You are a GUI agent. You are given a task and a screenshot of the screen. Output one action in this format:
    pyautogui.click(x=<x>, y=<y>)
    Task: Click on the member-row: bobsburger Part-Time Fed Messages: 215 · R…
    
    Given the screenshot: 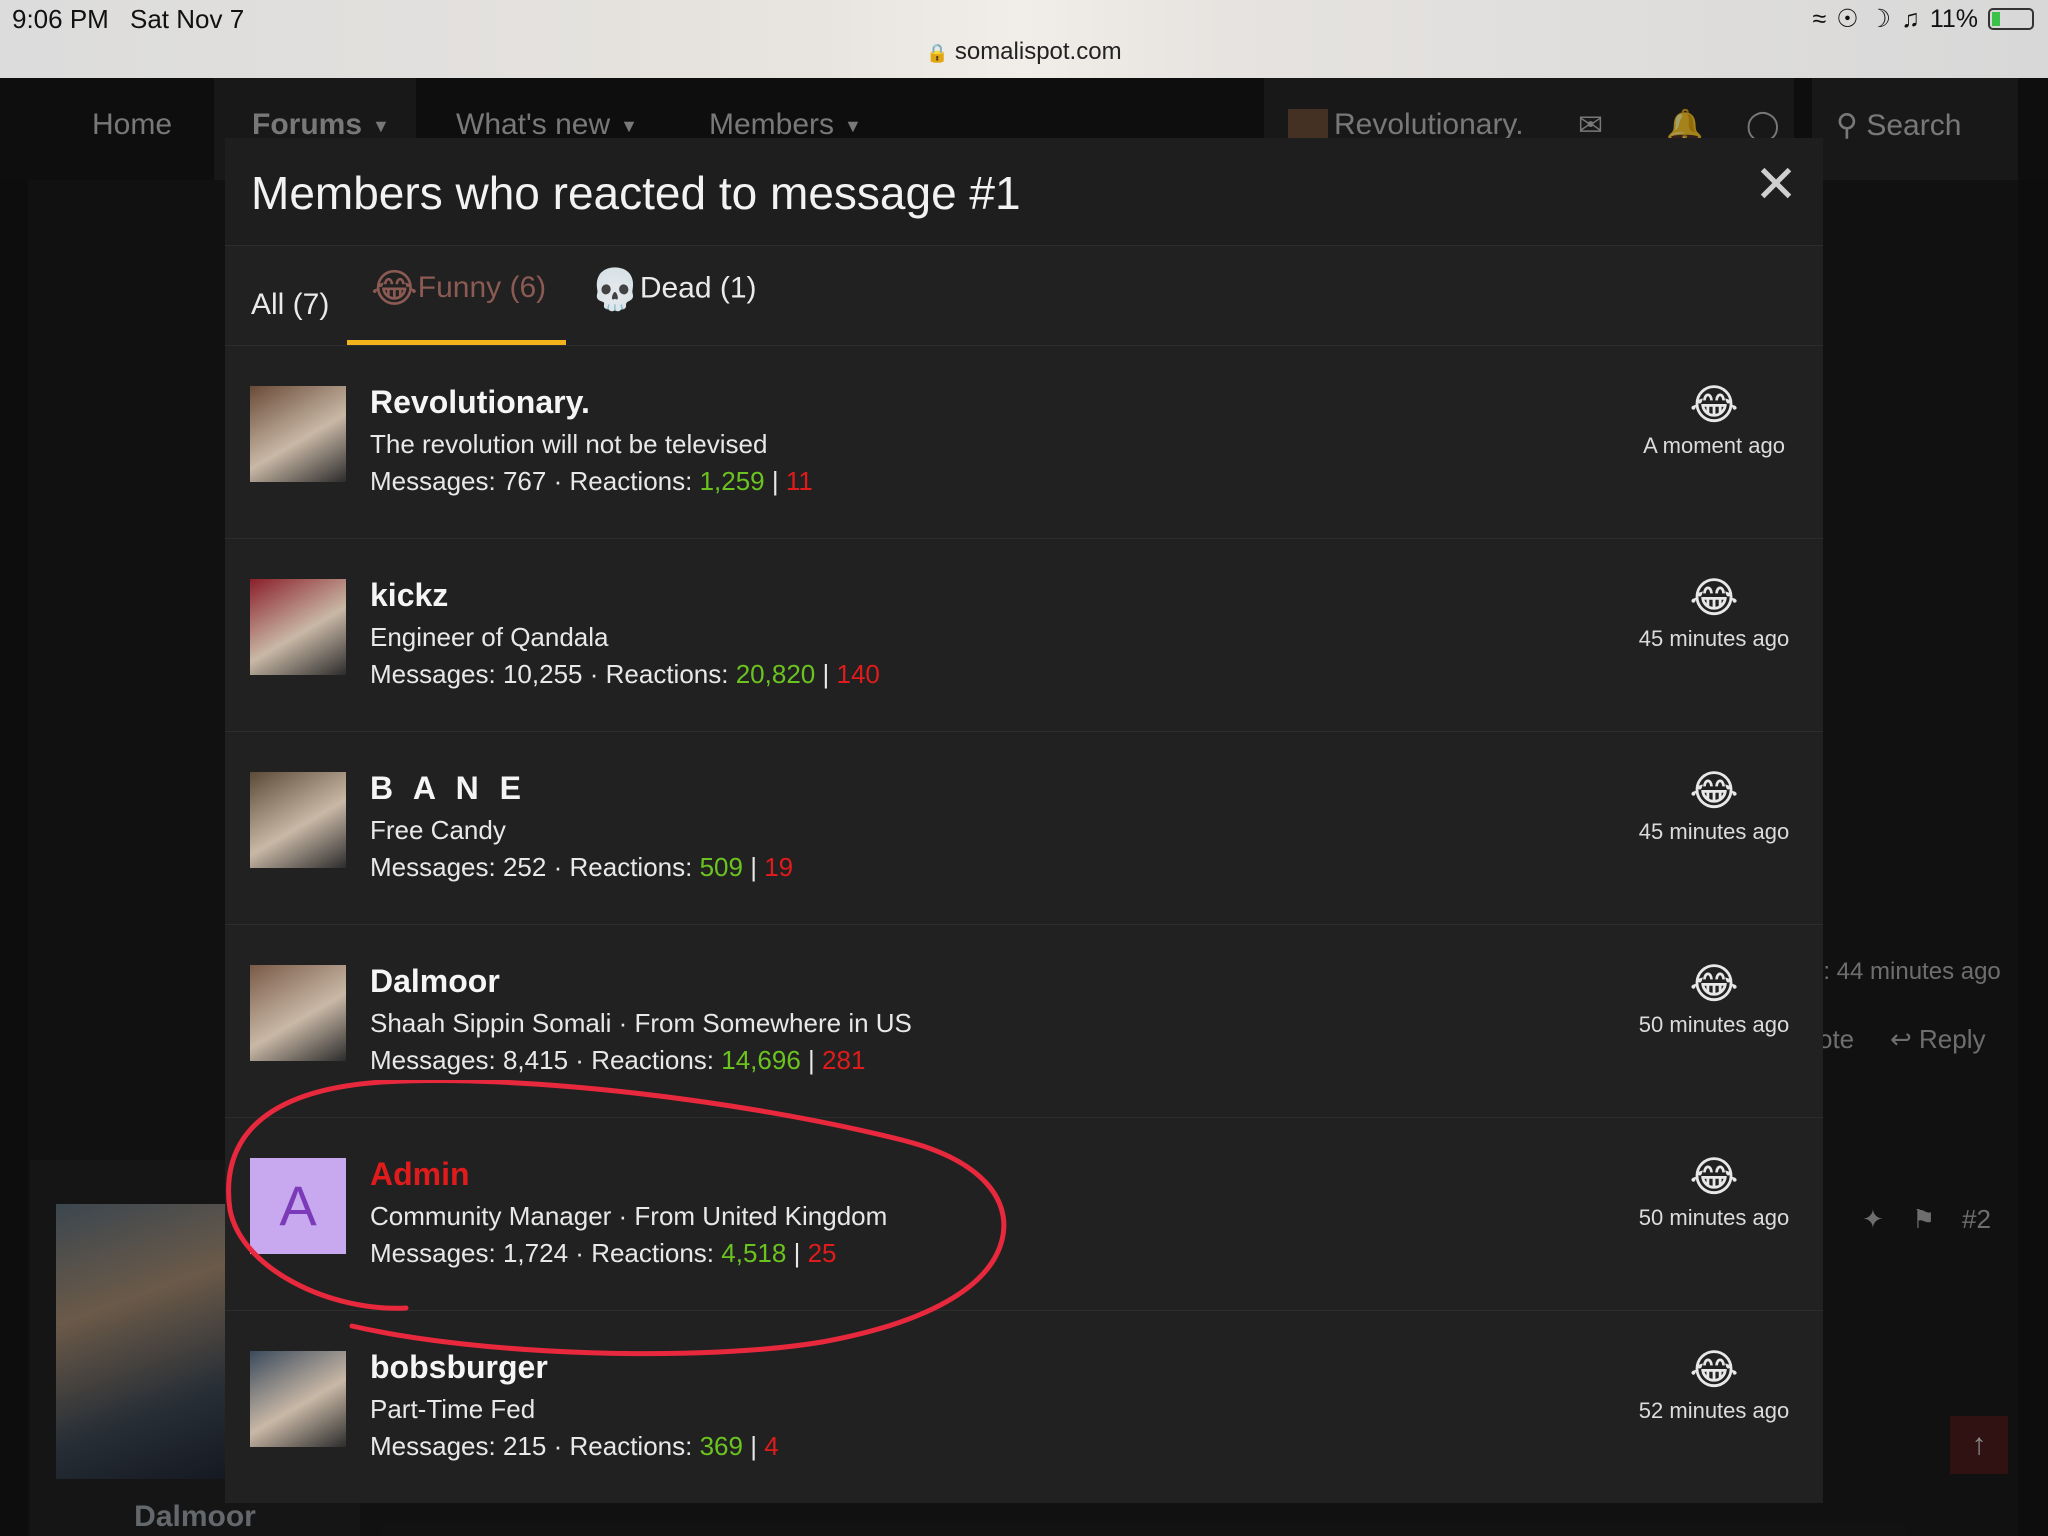 What is the action you would take?
    pyautogui.click(x=1024, y=1407)
    